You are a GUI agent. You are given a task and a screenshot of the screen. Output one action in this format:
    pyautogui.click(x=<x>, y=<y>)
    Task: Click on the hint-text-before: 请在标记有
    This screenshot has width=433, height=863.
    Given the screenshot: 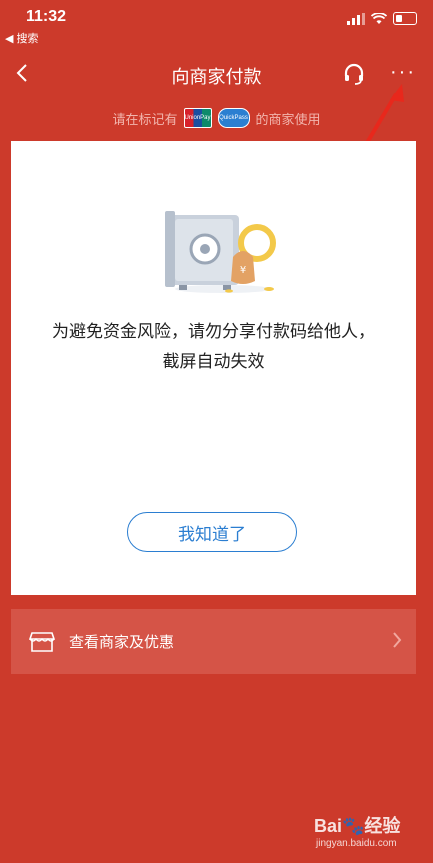 What is the action you would take?
    pyautogui.click(x=145, y=119)
    